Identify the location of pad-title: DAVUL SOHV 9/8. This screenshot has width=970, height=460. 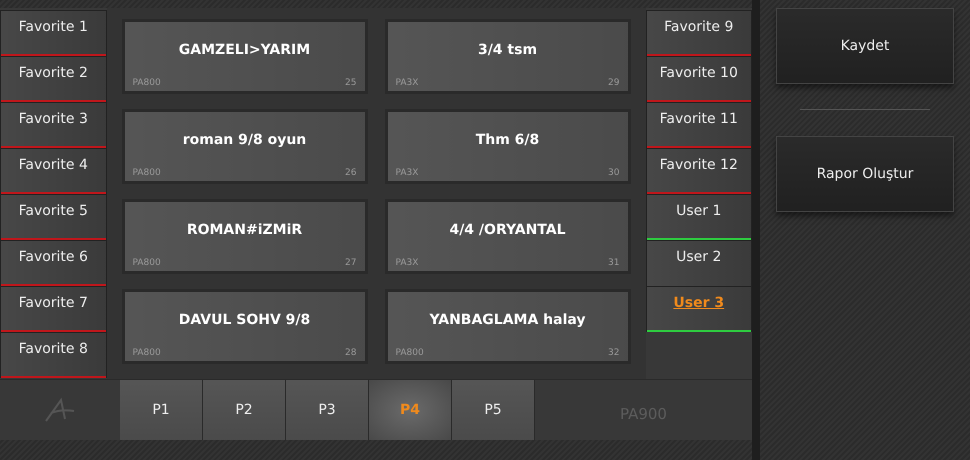
(245, 320).